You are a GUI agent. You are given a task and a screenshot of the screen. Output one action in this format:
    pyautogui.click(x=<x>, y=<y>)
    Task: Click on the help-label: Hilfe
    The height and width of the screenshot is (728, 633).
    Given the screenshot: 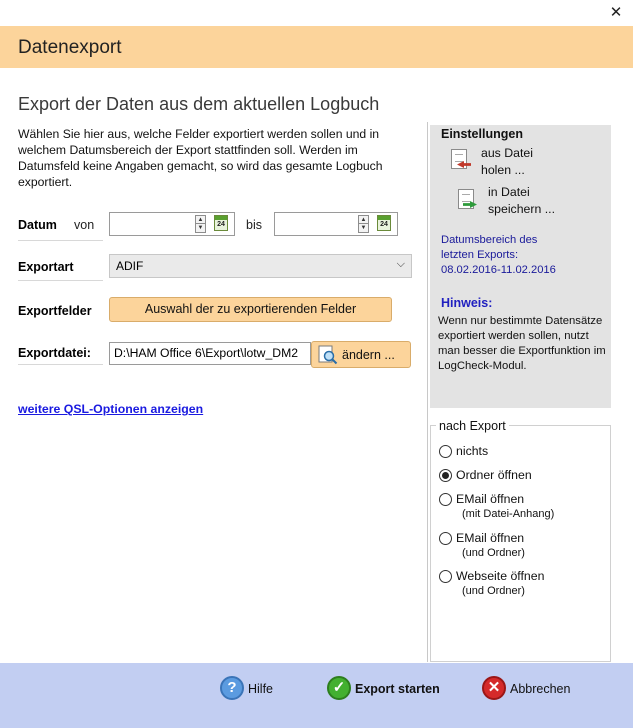 What is the action you would take?
    pyautogui.click(x=261, y=689)
    